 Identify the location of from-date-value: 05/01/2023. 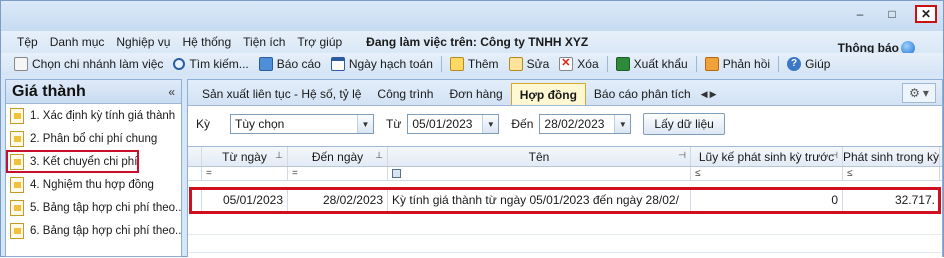
(442, 124).